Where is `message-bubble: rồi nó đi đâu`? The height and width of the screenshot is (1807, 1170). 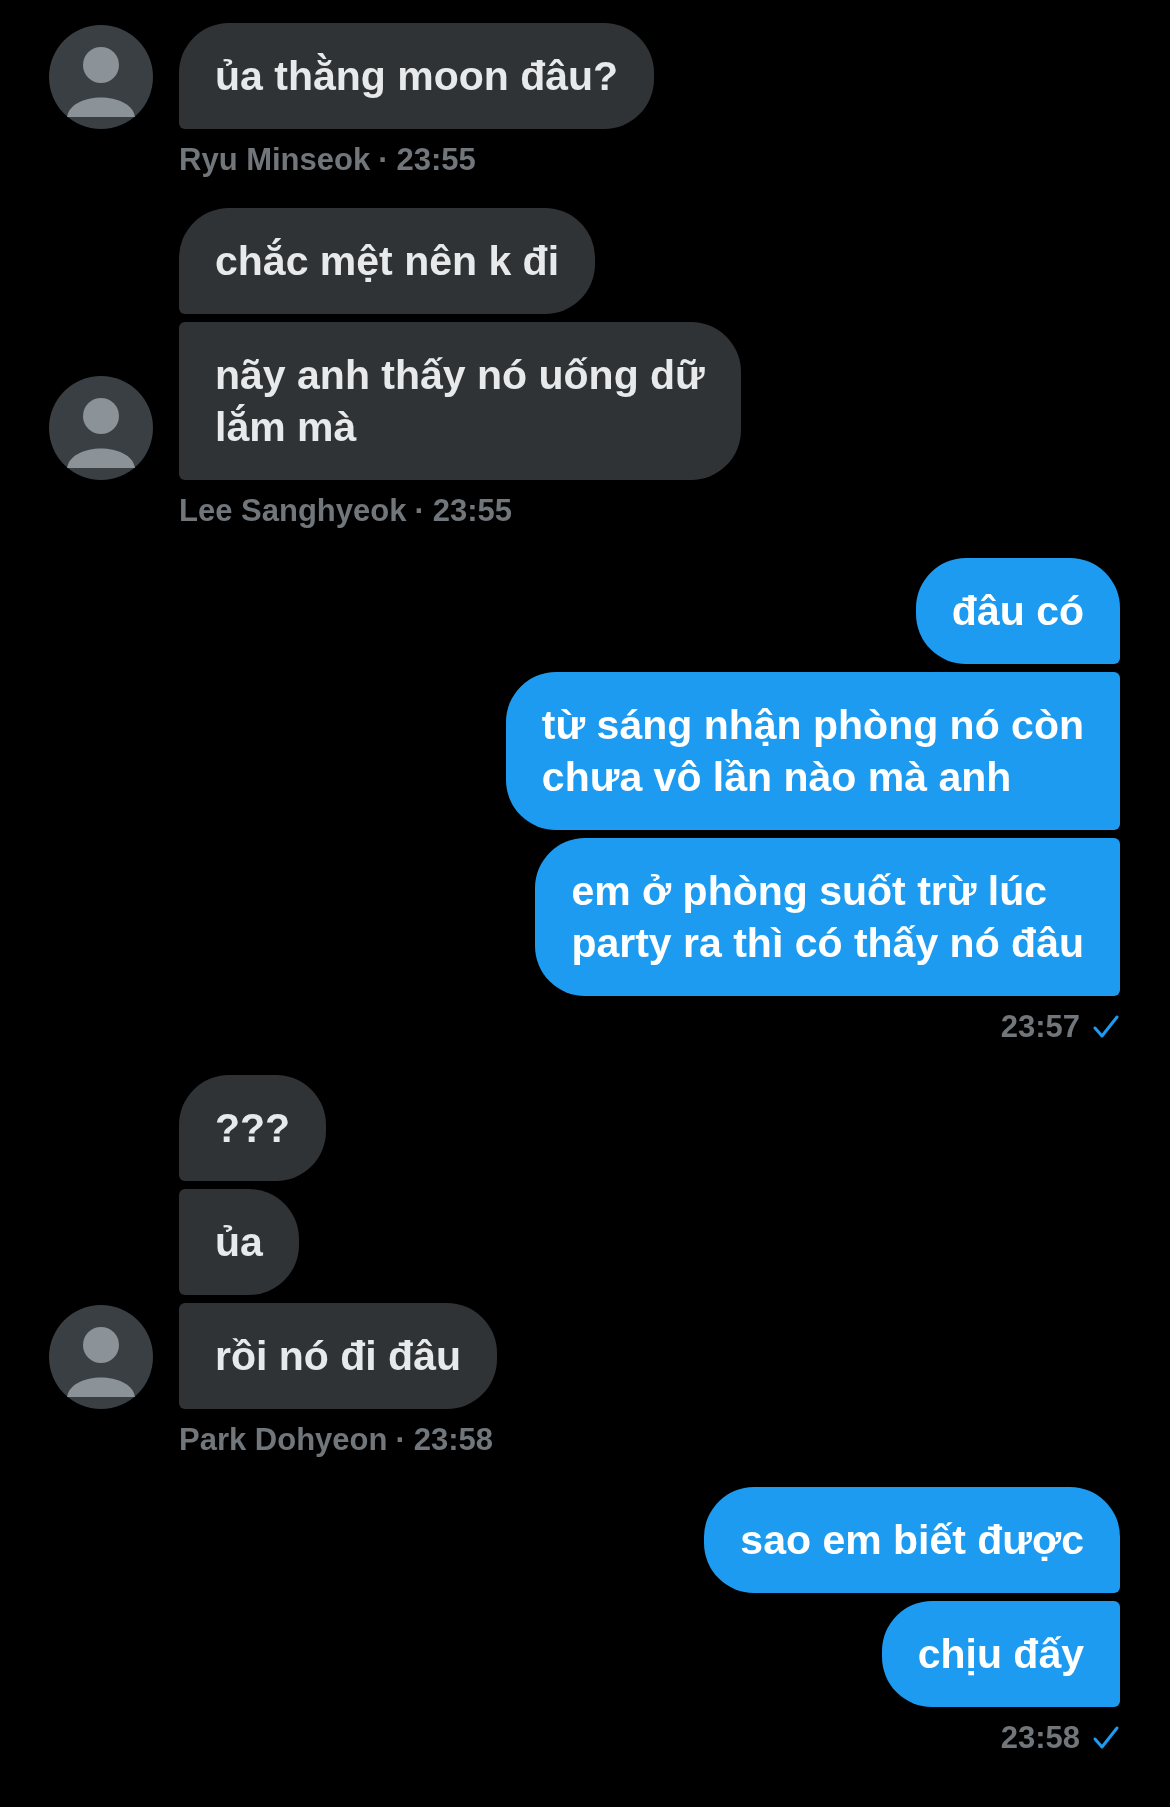 message-bubble: rồi nó đi đâu is located at coordinates (338, 1355).